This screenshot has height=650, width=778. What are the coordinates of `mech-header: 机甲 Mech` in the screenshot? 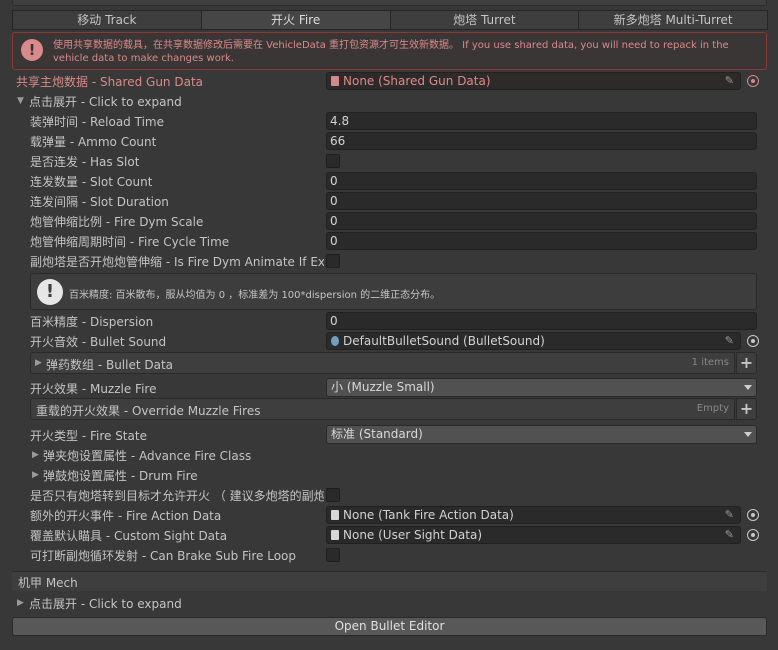 It's located at (389, 581).